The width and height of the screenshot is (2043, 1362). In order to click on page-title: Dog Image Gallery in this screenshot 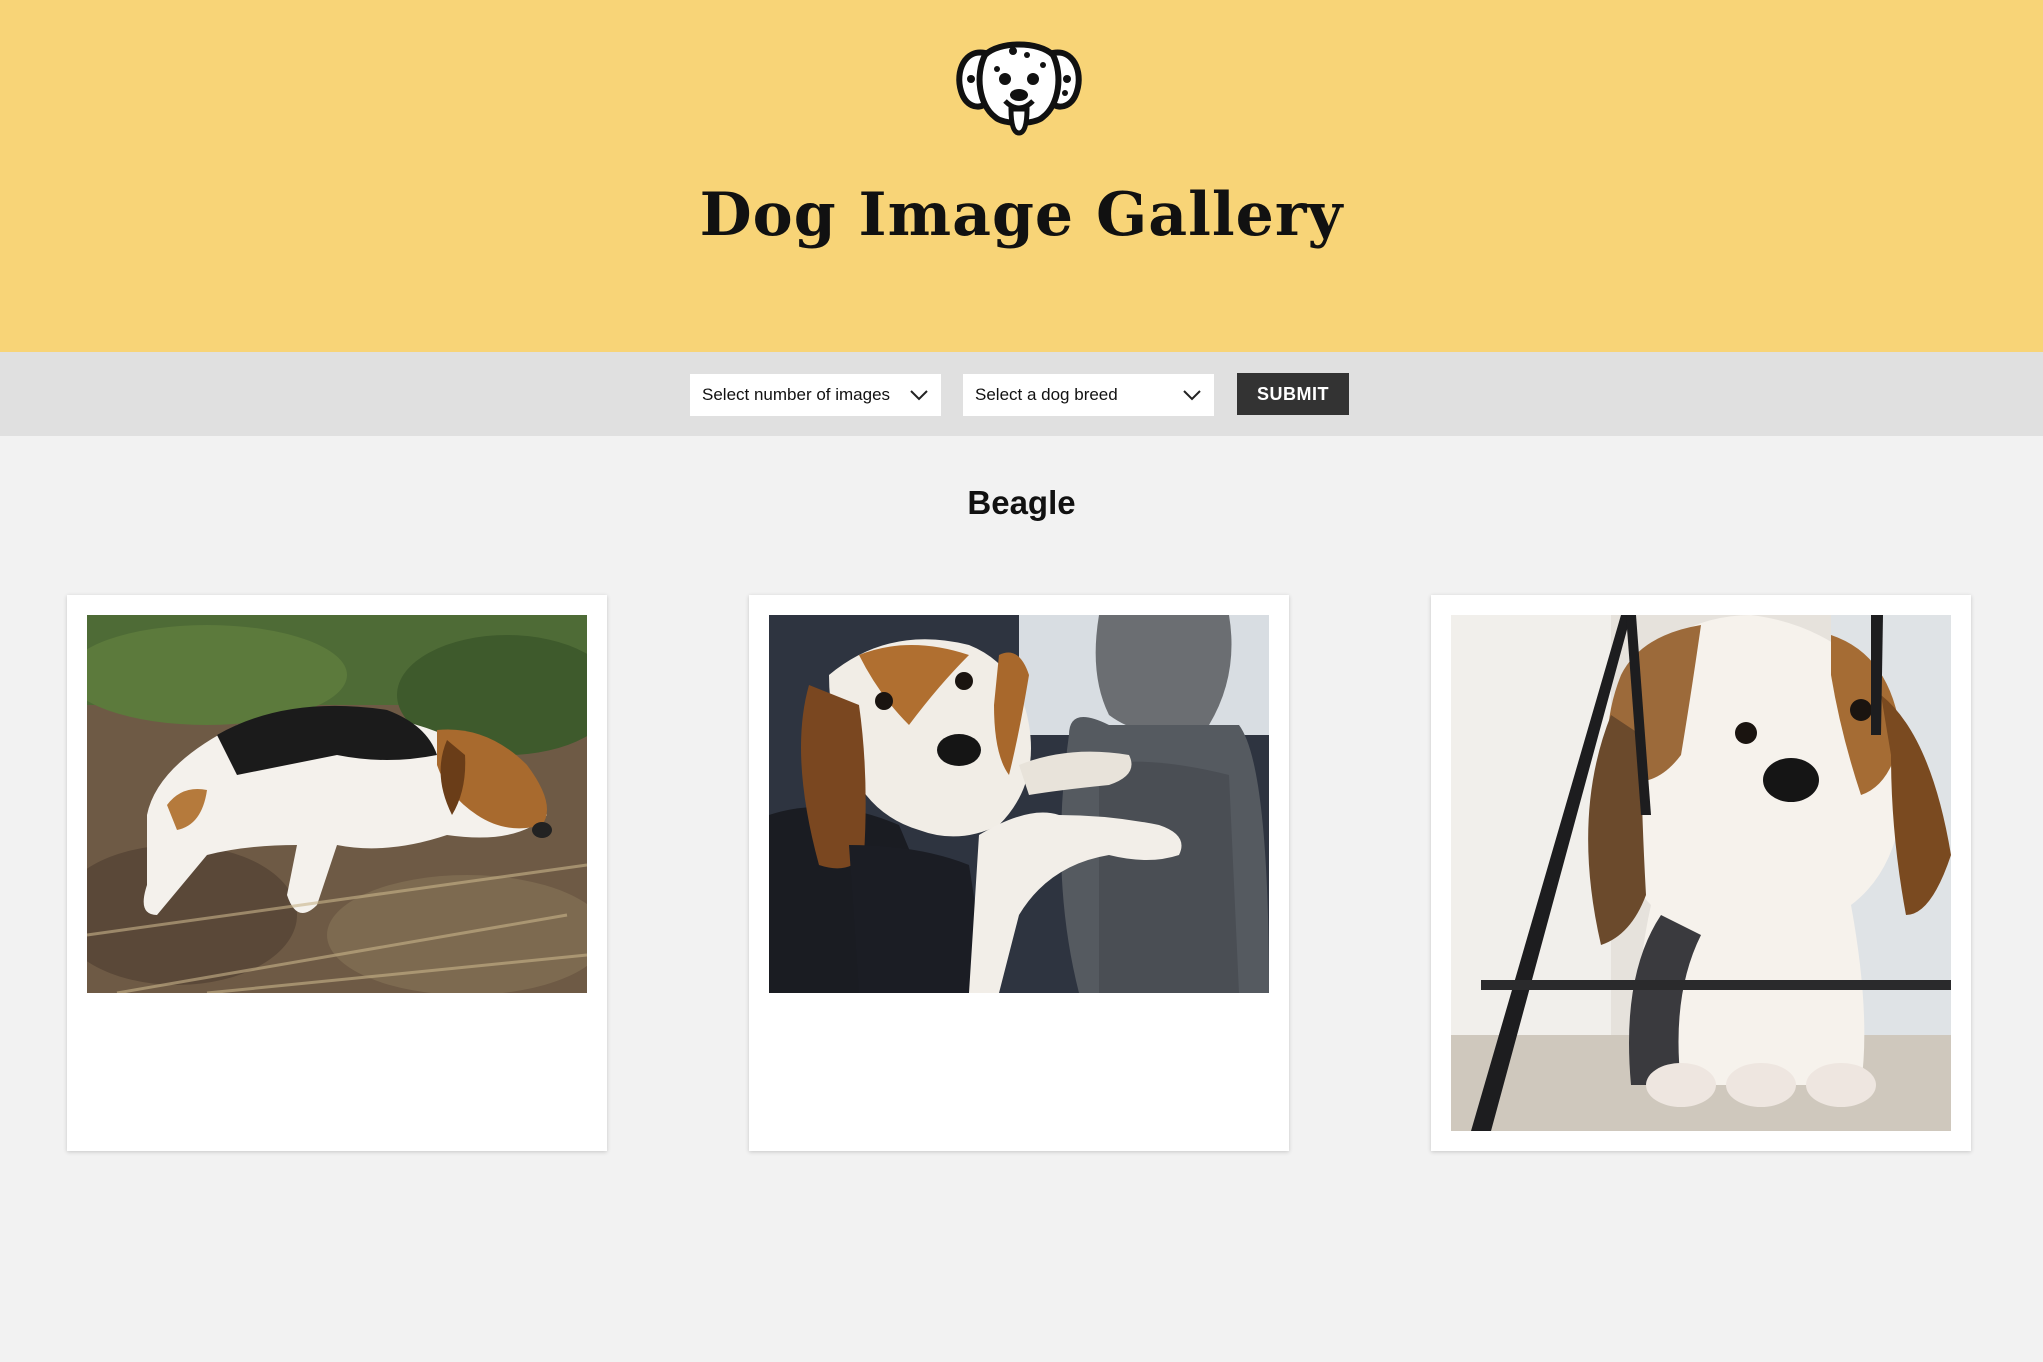, I will do `click(1021, 215)`.